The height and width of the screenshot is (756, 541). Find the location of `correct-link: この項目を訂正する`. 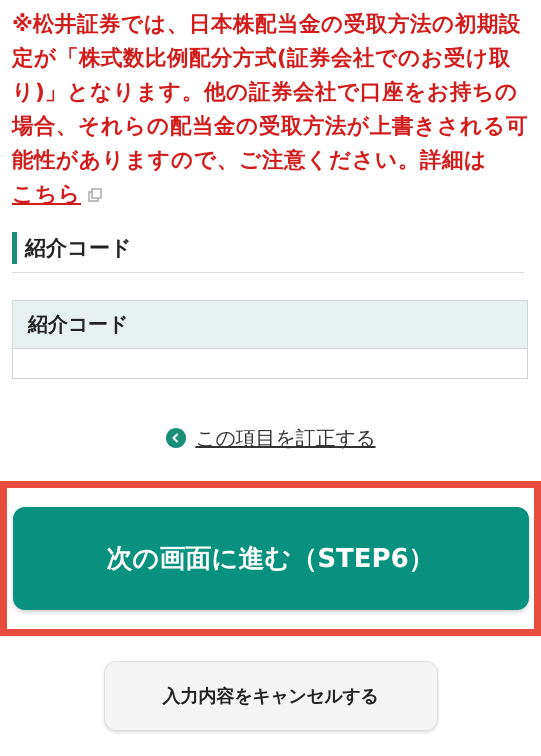

correct-link: この項目を訂正する is located at coordinates (286, 438).